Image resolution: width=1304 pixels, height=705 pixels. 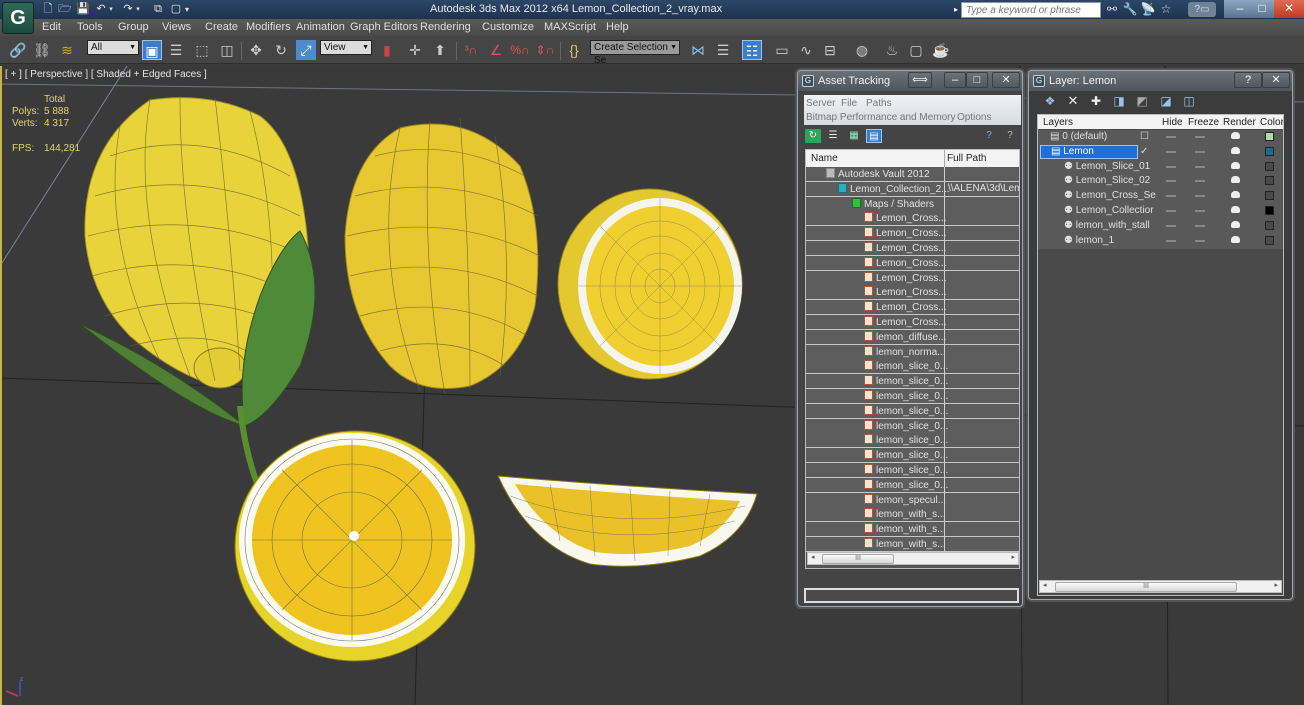 What do you see at coordinates (912, 174) in the screenshot?
I see `asset-row: Autodesk Vault 2012` at bounding box center [912, 174].